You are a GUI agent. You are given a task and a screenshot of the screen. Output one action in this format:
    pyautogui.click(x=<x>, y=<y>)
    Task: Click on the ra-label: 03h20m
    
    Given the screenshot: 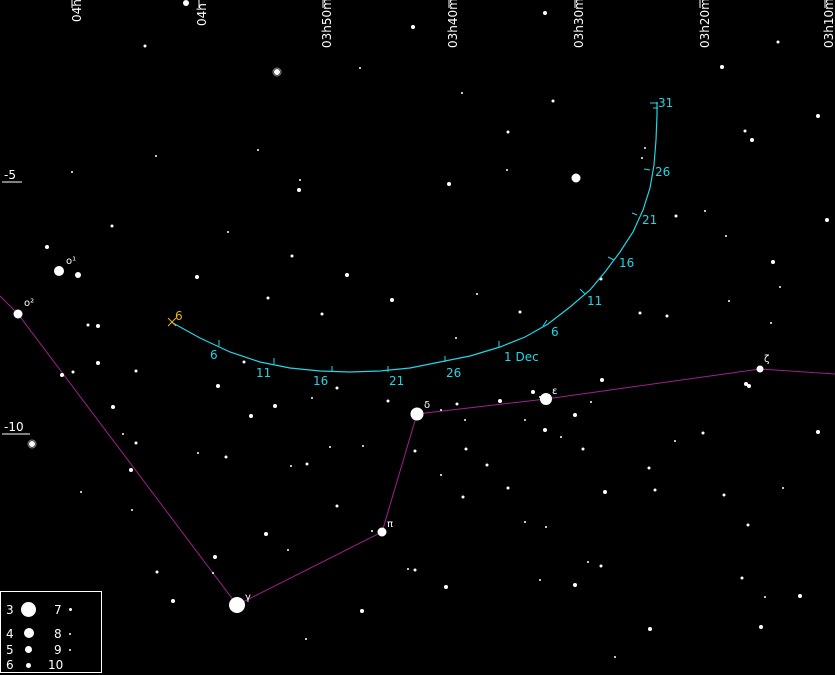 What is the action you would take?
    pyautogui.click(x=705, y=24)
    